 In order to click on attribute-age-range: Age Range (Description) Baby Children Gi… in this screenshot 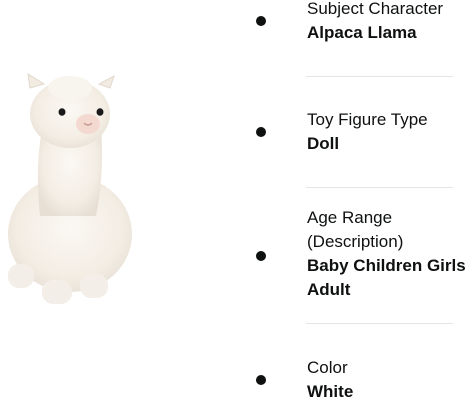, I will do `click(390, 254)`.